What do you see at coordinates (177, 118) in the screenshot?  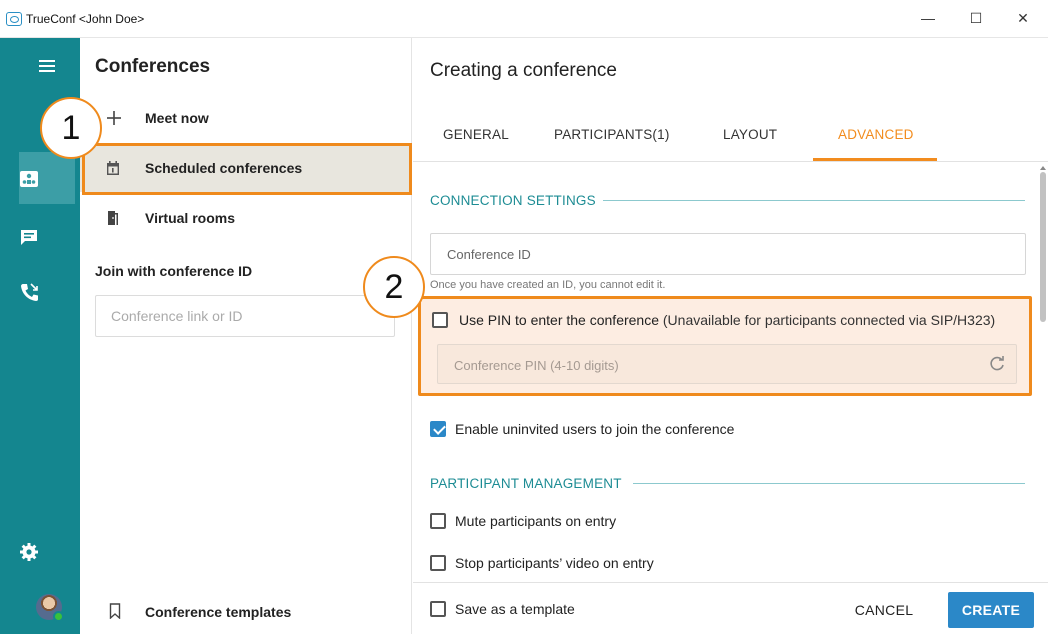 I see `meet-now-label: Meet now` at bounding box center [177, 118].